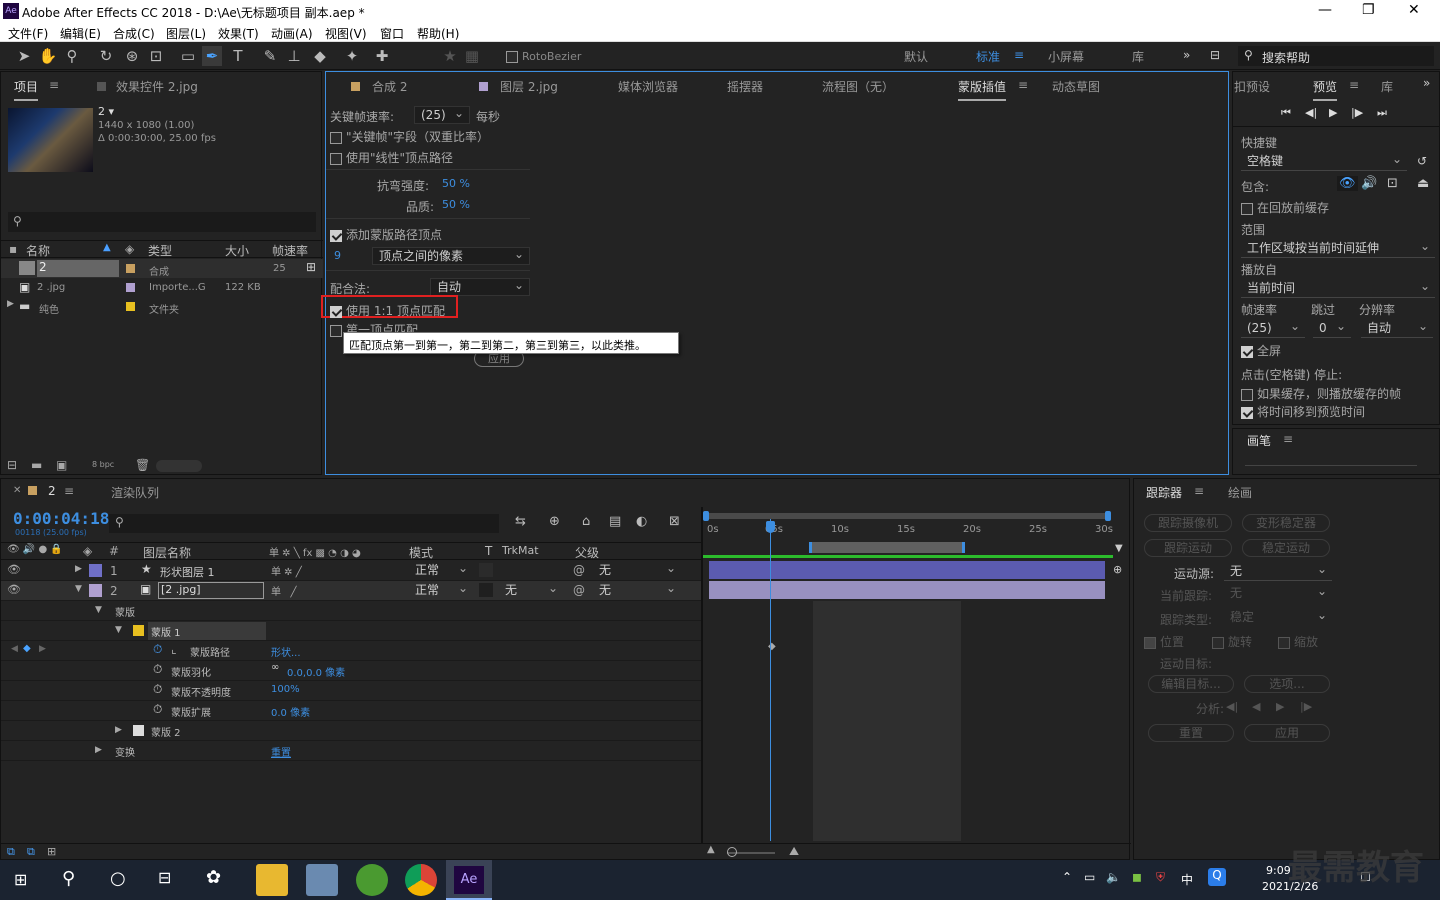 The width and height of the screenshot is (1440, 900). What do you see at coordinates (674, 521) in the screenshot?
I see `graph-editor-icon: ⊠` at bounding box center [674, 521].